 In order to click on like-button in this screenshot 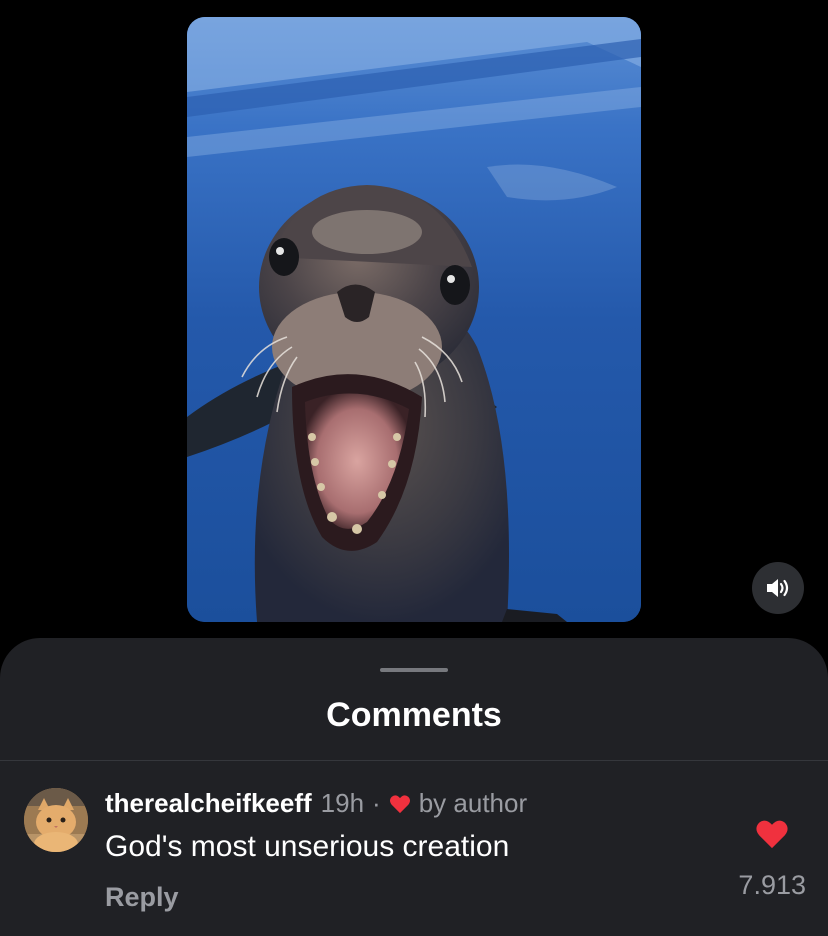, I will do `click(772, 834)`.